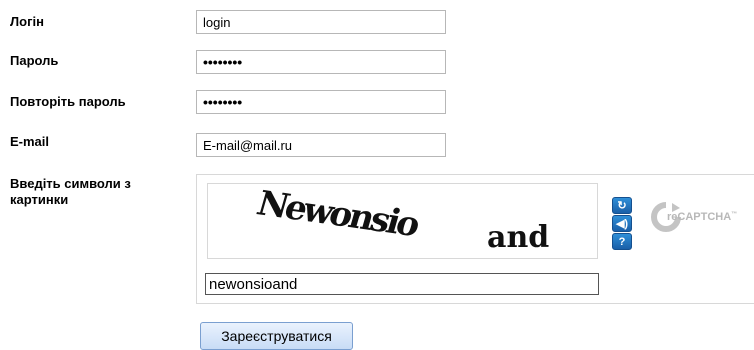 This screenshot has width=754, height=350. I want to click on captcha-image: Newonsio and, so click(402, 221).